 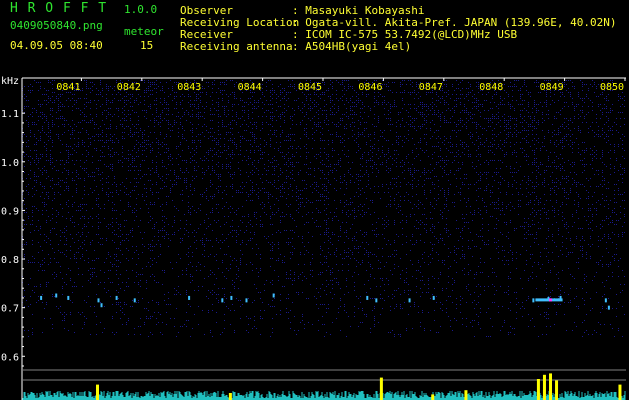 What do you see at coordinates (10, 309) in the screenshot?
I see `freq-label: 0.7` at bounding box center [10, 309].